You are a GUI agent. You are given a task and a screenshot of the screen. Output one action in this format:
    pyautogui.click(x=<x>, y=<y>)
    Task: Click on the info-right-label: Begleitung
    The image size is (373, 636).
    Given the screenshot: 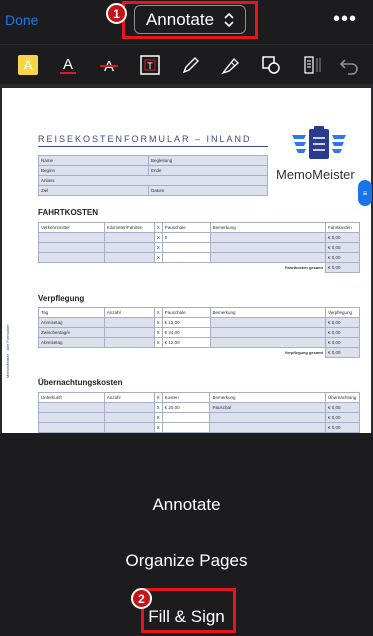 What is the action you would take?
    pyautogui.click(x=208, y=160)
    